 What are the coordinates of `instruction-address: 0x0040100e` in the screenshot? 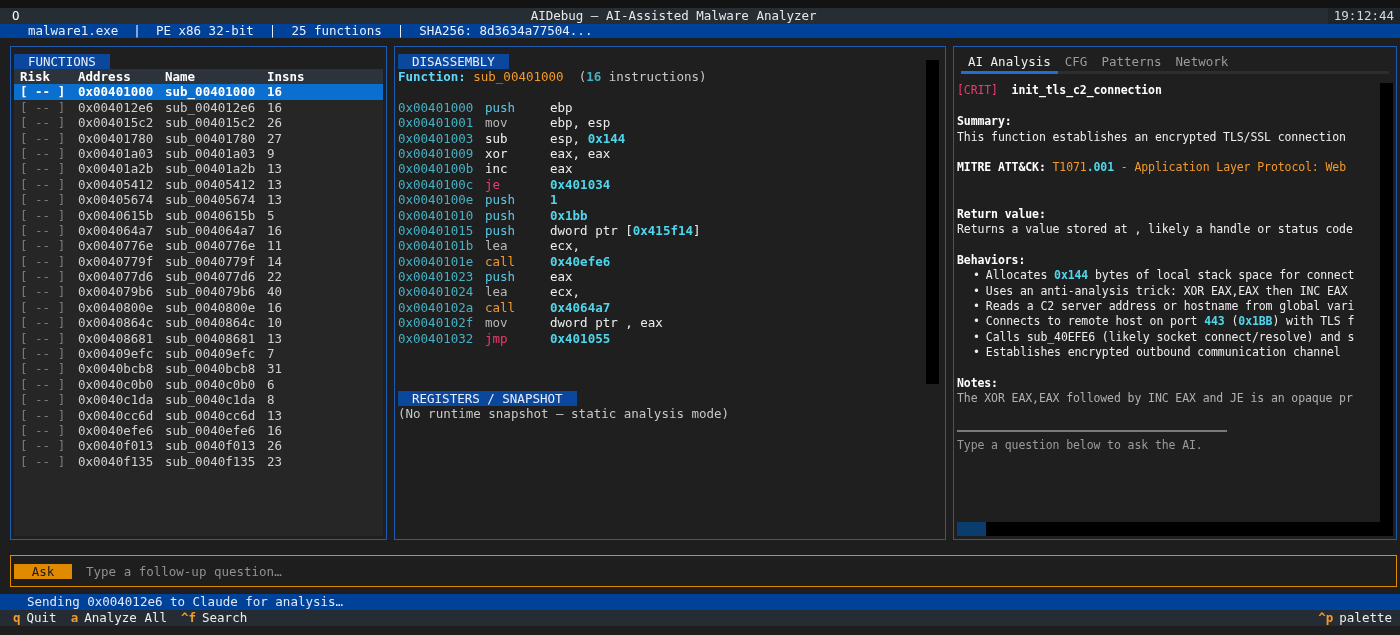 It's located at (436, 200).